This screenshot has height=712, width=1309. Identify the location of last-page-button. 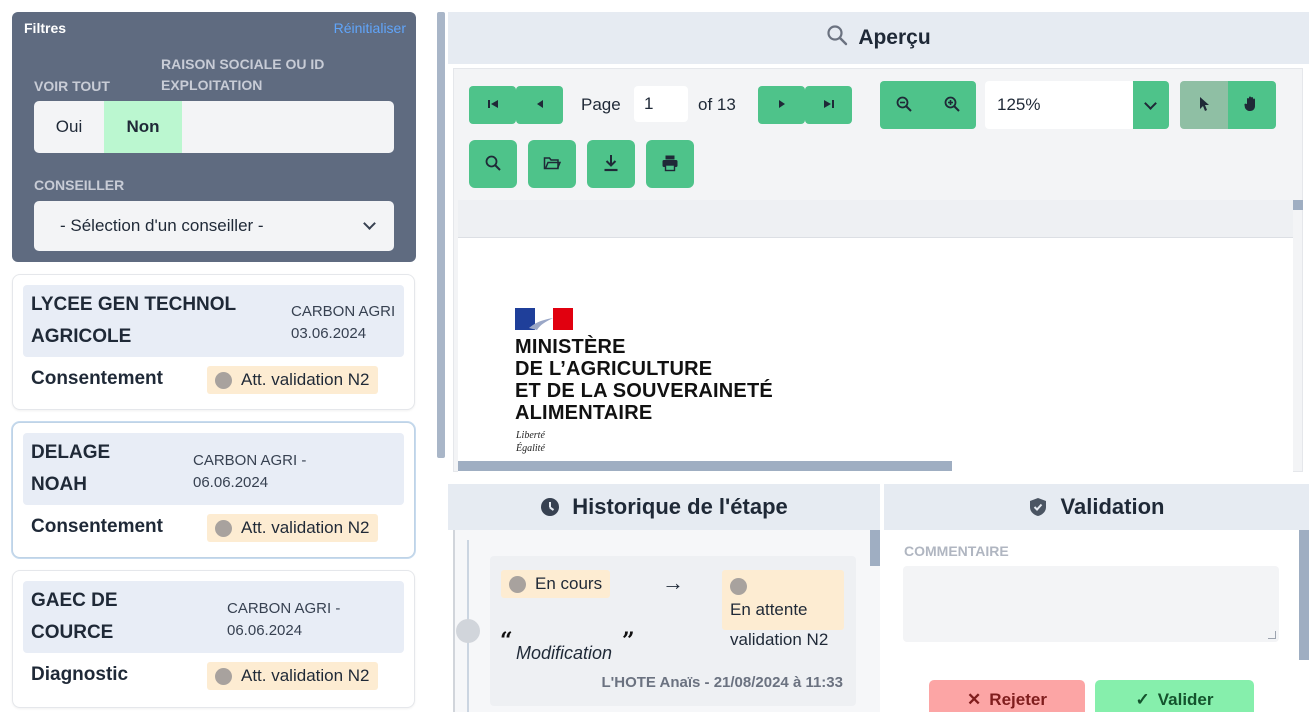
(828, 105).